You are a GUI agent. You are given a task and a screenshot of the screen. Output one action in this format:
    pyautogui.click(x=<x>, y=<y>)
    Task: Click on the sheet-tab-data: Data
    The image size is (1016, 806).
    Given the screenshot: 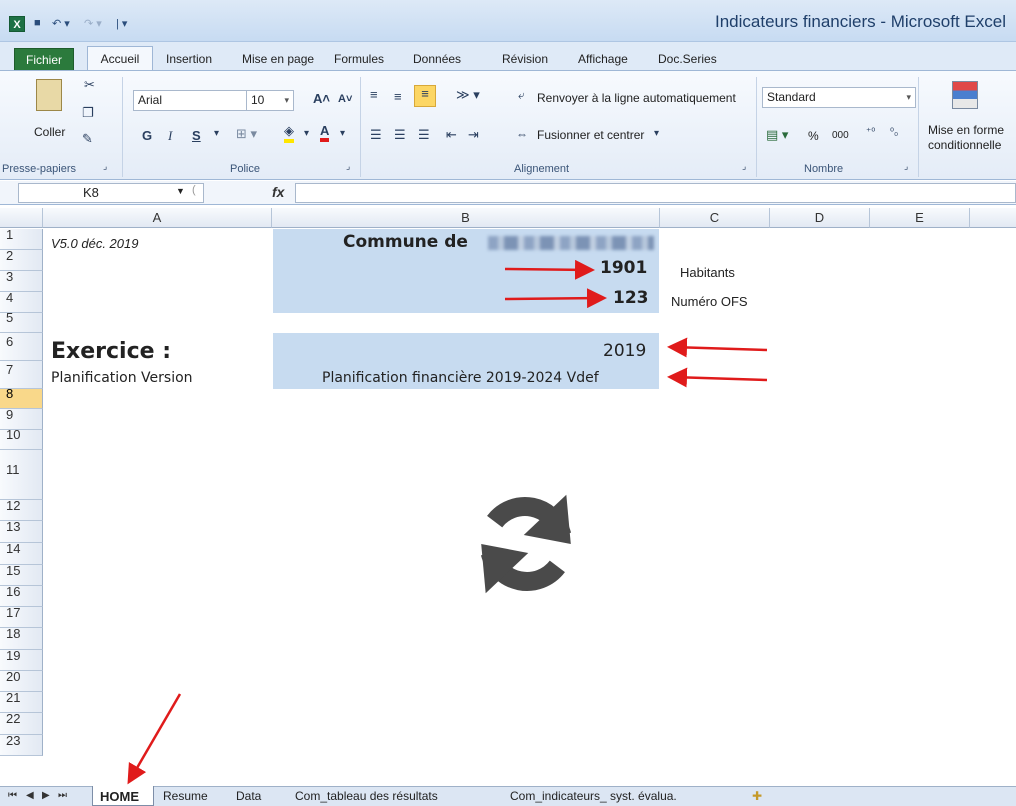 What is the action you would take?
    pyautogui.click(x=248, y=796)
    